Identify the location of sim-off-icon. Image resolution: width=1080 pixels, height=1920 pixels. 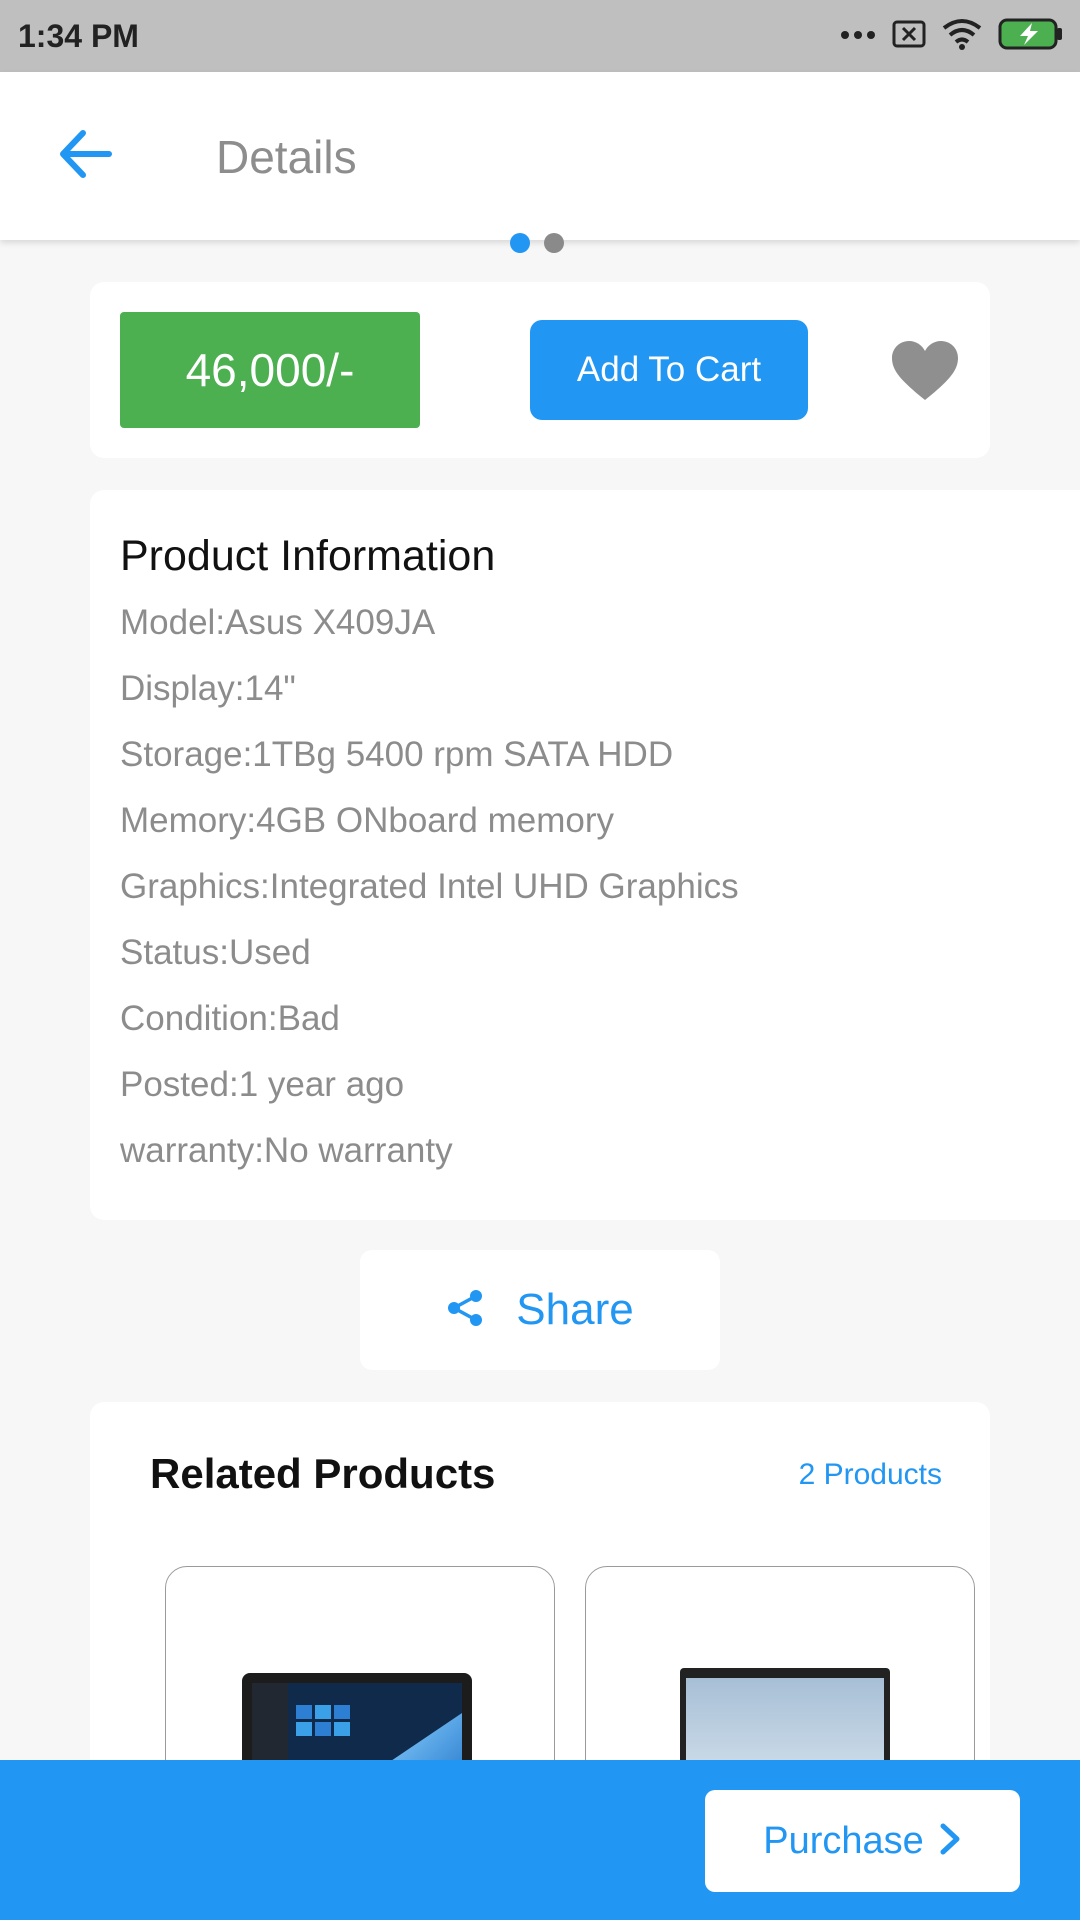
(909, 36).